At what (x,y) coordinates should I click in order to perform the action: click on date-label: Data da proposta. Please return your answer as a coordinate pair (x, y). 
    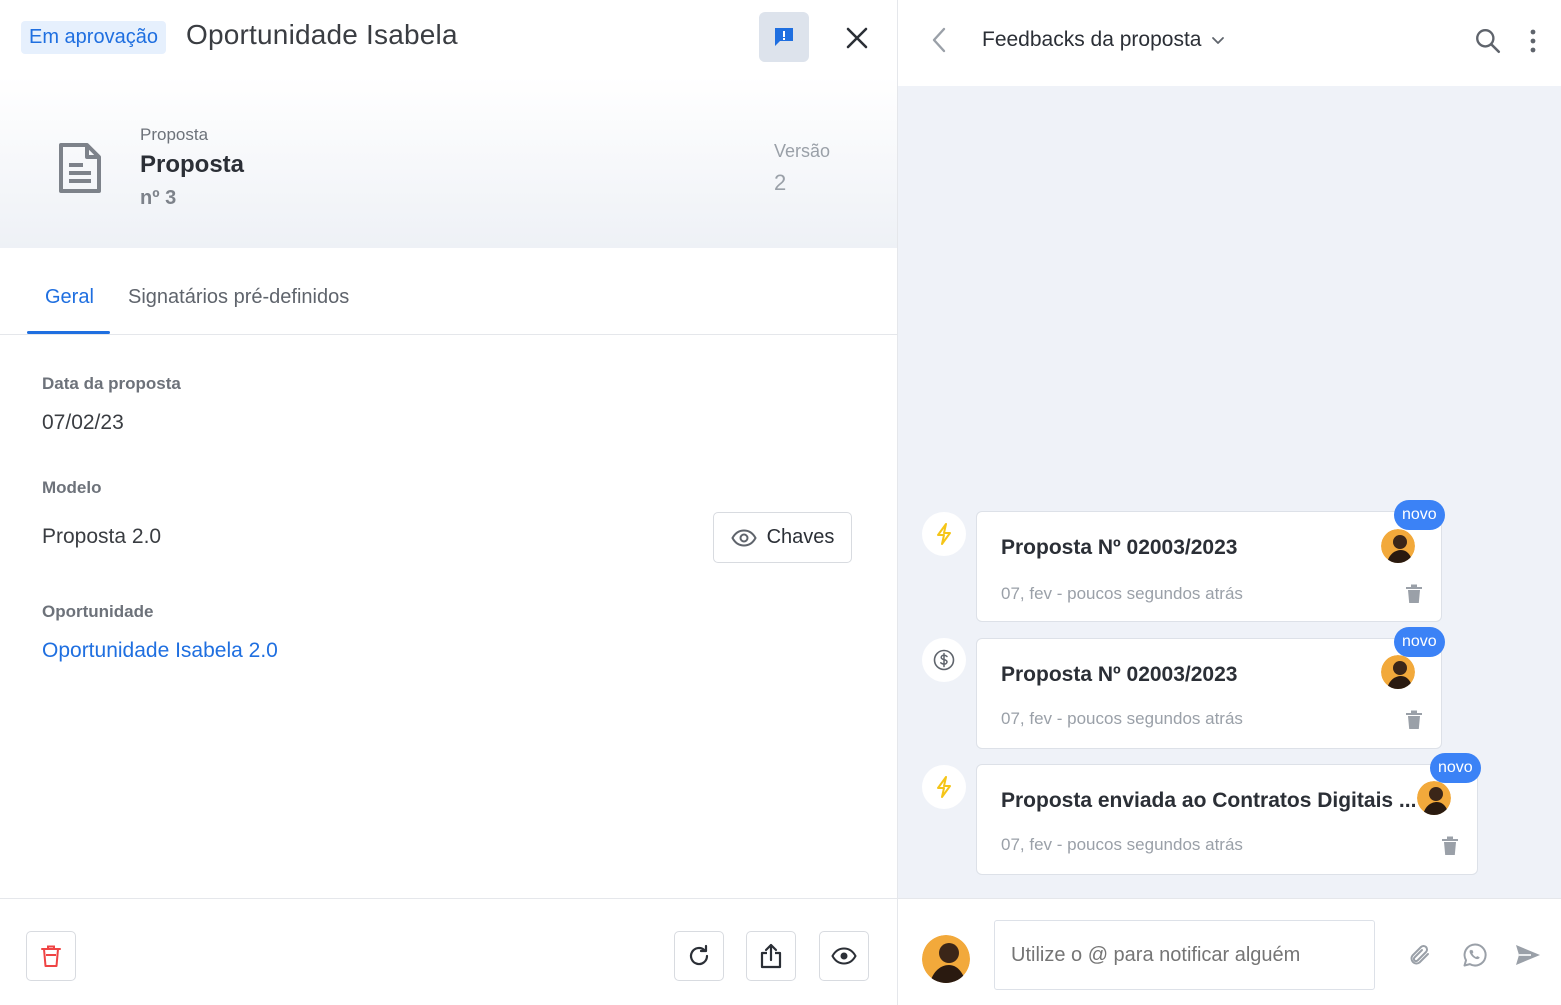
    Looking at the image, I should click on (111, 383).